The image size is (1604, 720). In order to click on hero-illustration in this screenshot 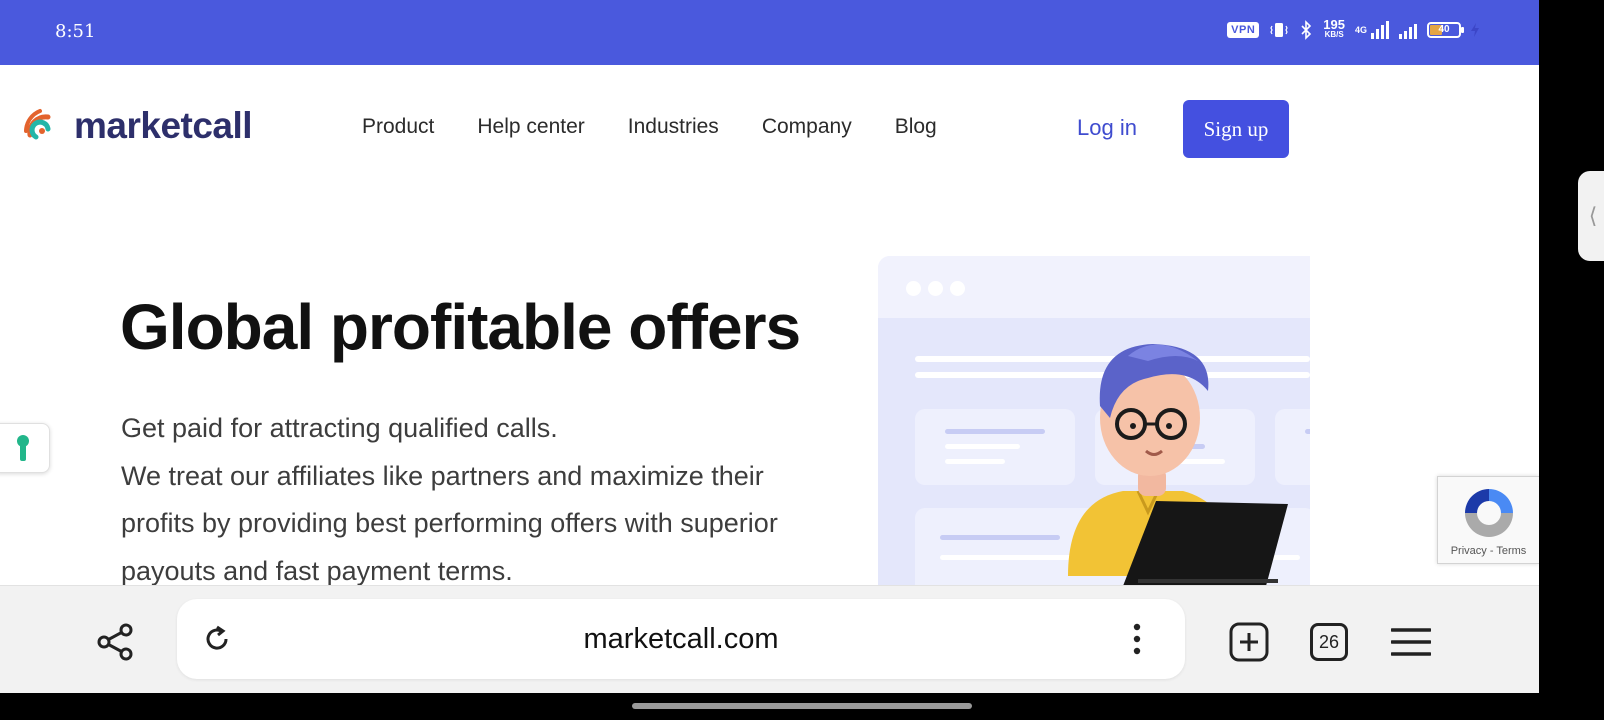, I will do `click(1094, 420)`.